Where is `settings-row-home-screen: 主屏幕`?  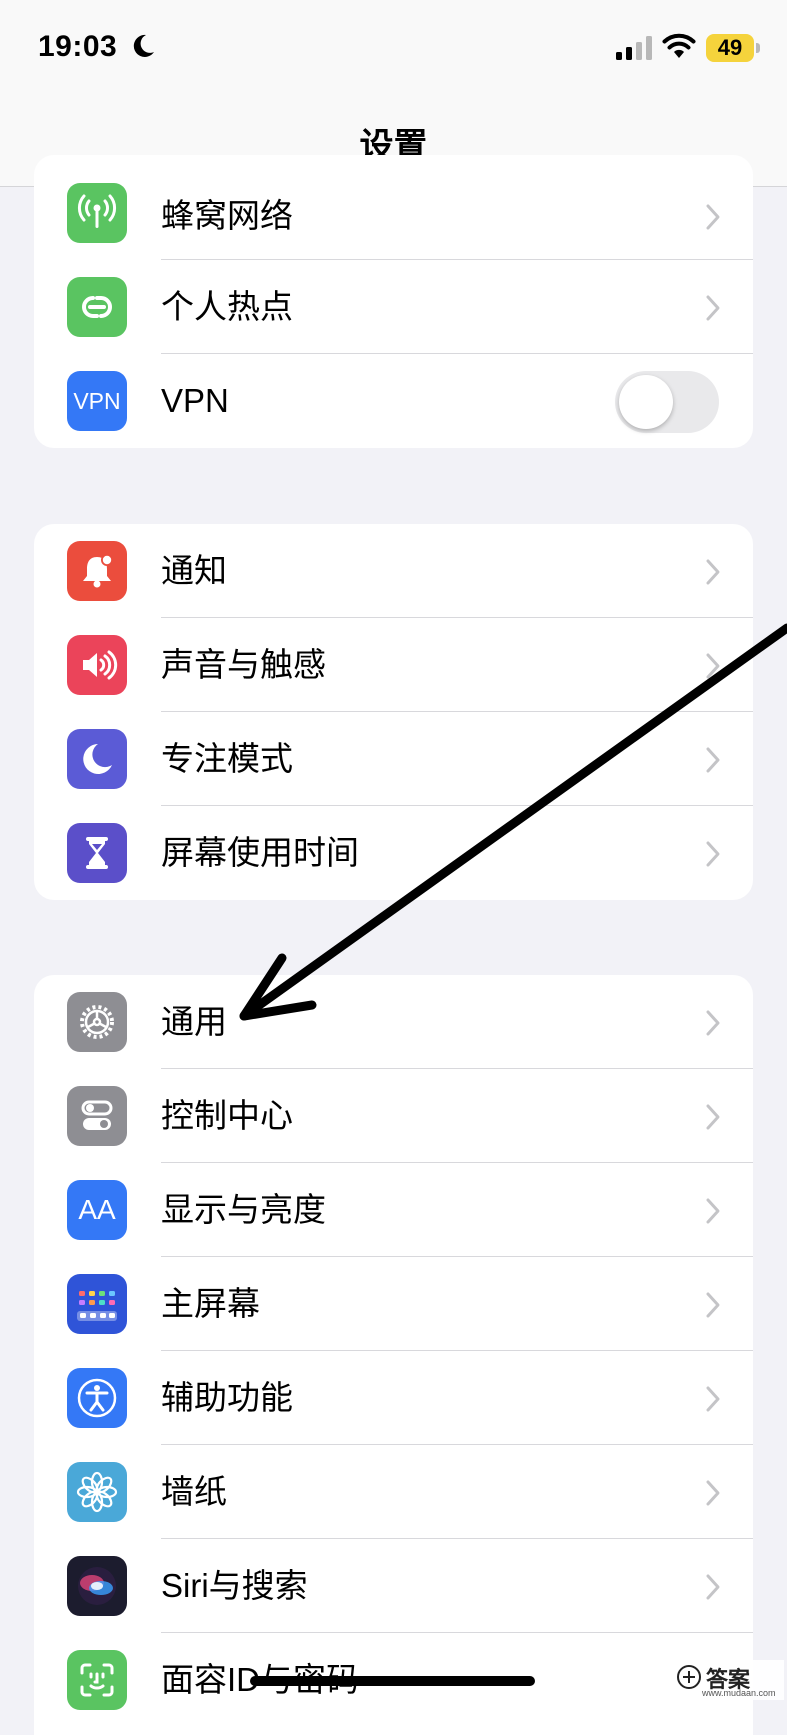 settings-row-home-screen: 主屏幕 is located at coordinates (393, 1304).